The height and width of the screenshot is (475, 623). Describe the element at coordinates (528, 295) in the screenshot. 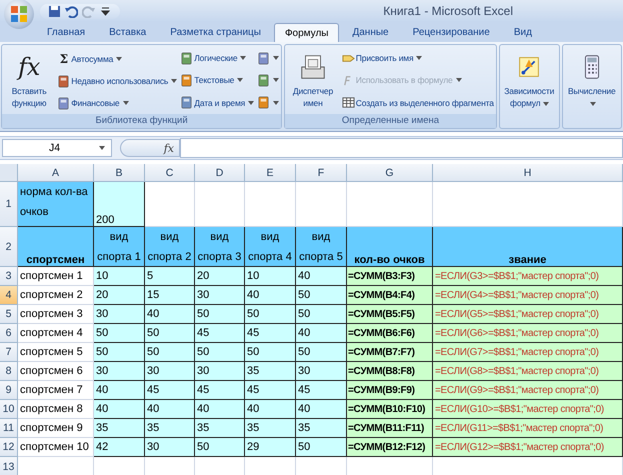

I see `table-cell: =ЕСЛИ(G4>=$B$1;"мастер спорта";0)` at that location.